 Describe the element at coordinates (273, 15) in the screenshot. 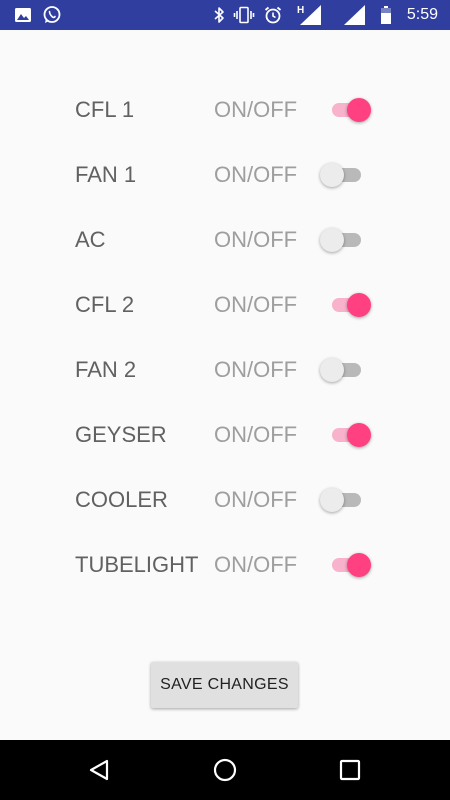

I see `alarm-icon` at that location.